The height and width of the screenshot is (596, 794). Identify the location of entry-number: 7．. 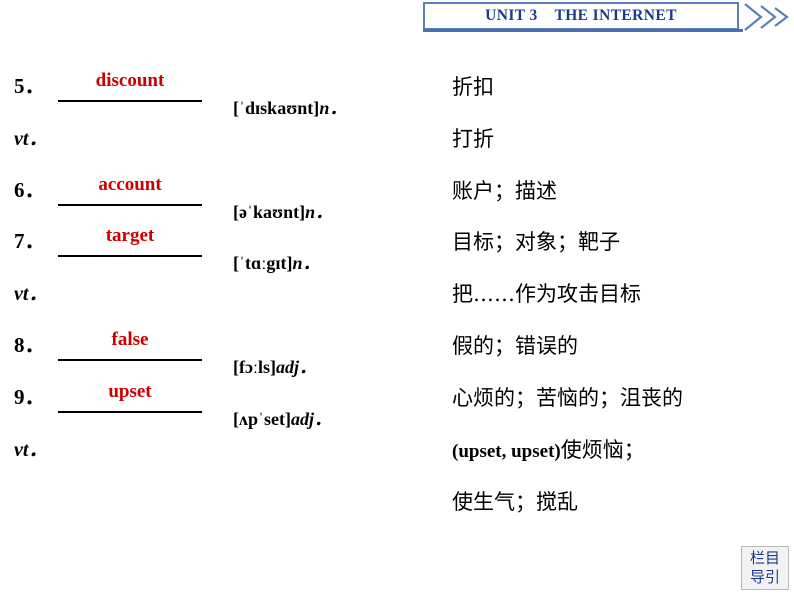
(30, 241).